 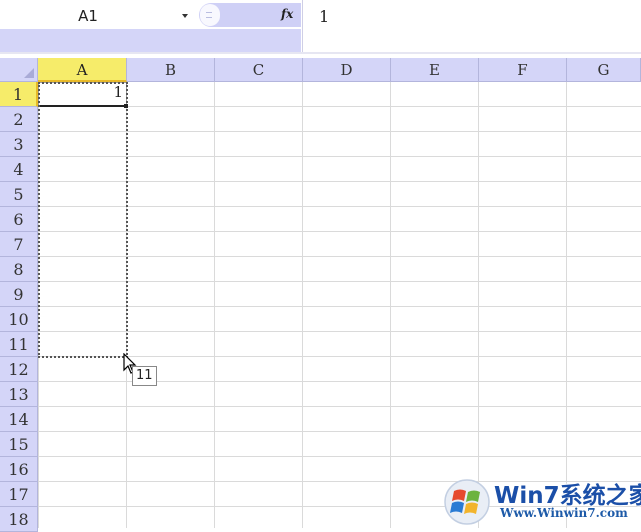 What do you see at coordinates (347, 70) in the screenshot?
I see `column-header-d: D` at bounding box center [347, 70].